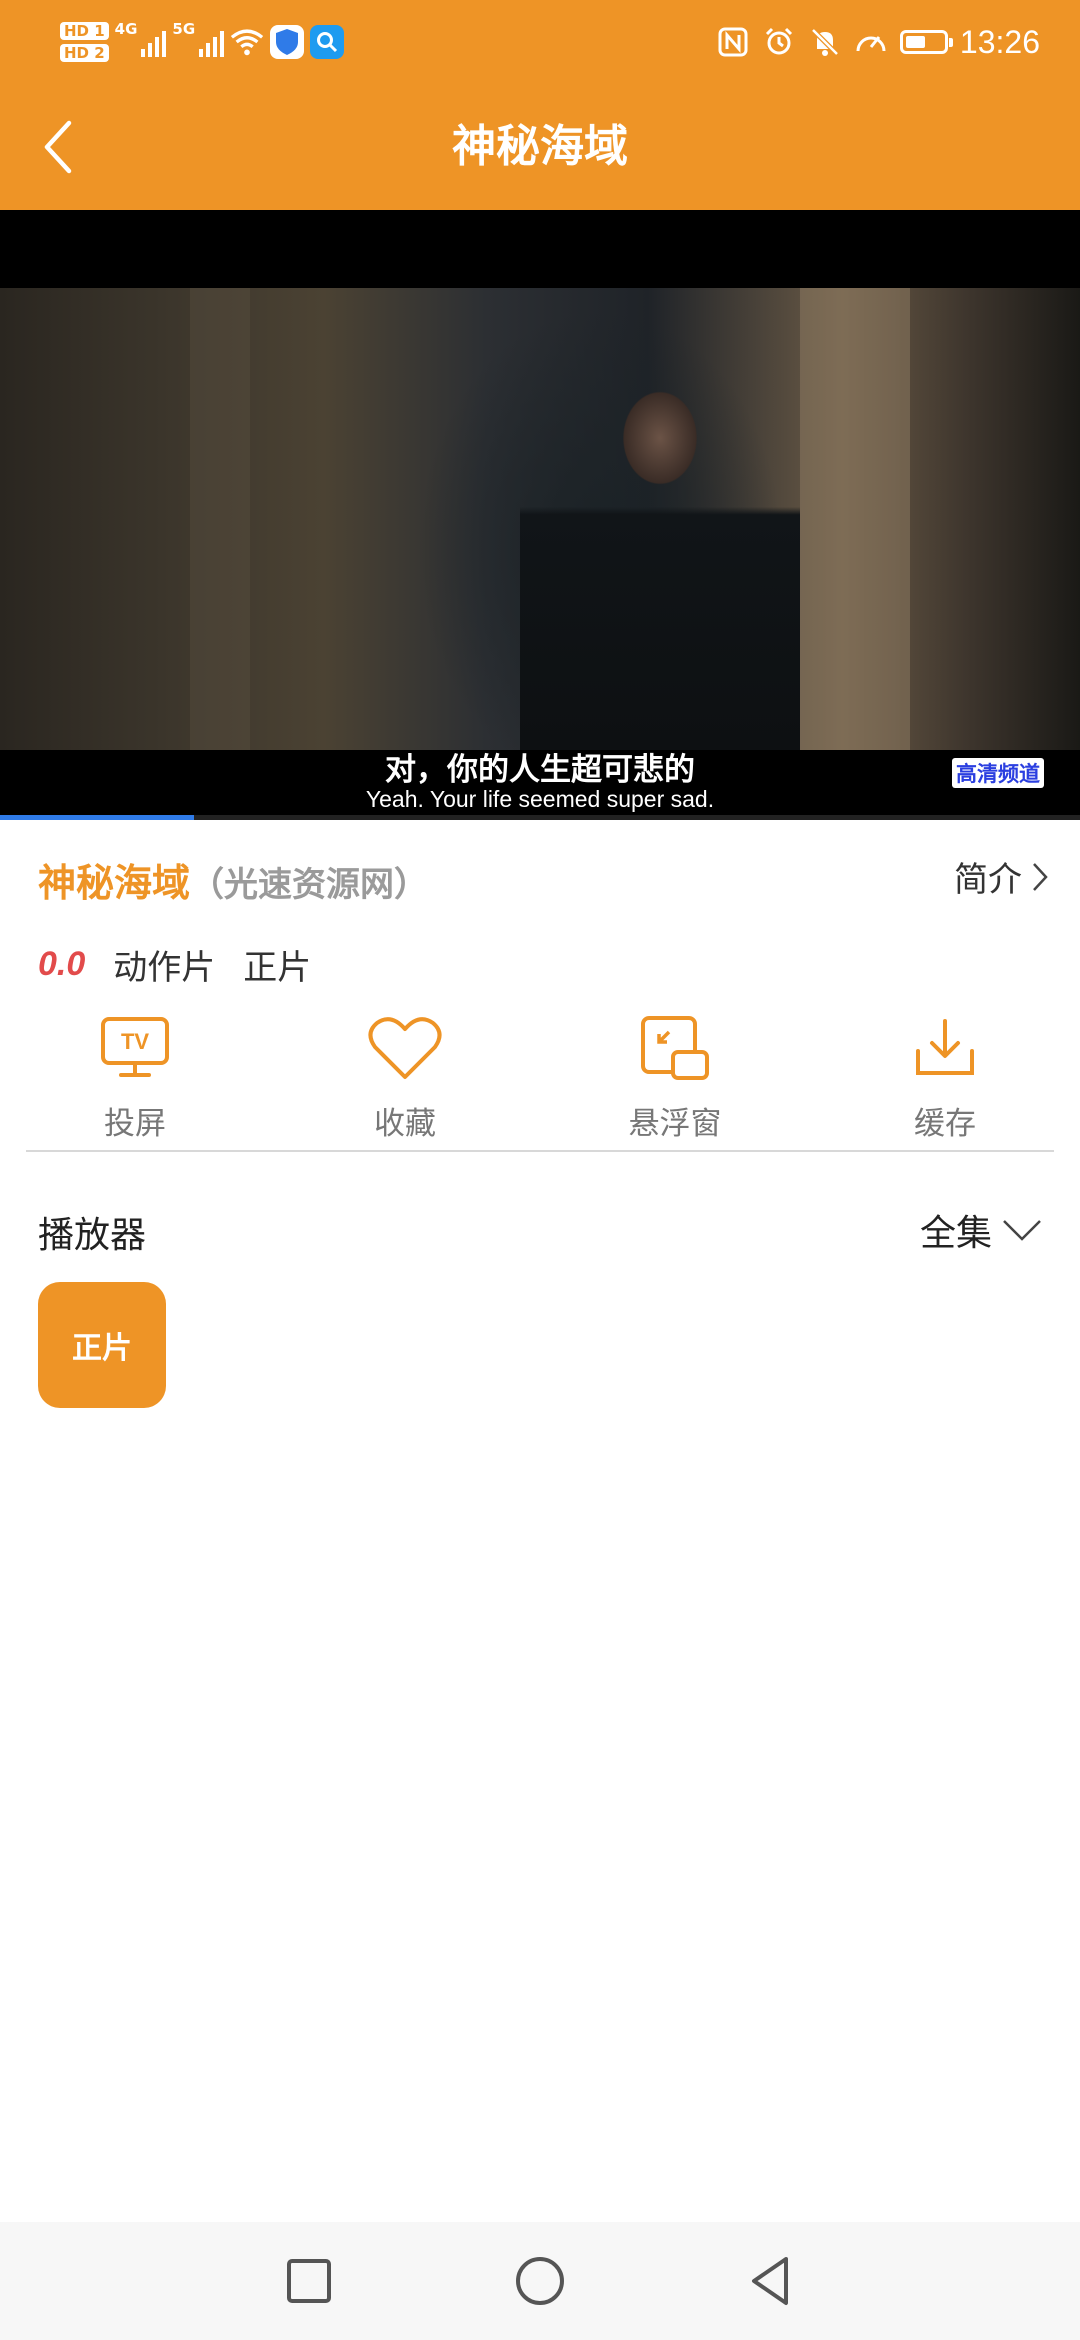 Image resolution: width=1080 pixels, height=2340 pixels. What do you see at coordinates (84, 31) in the screenshot?
I see `hd1-badge: HD 1` at bounding box center [84, 31].